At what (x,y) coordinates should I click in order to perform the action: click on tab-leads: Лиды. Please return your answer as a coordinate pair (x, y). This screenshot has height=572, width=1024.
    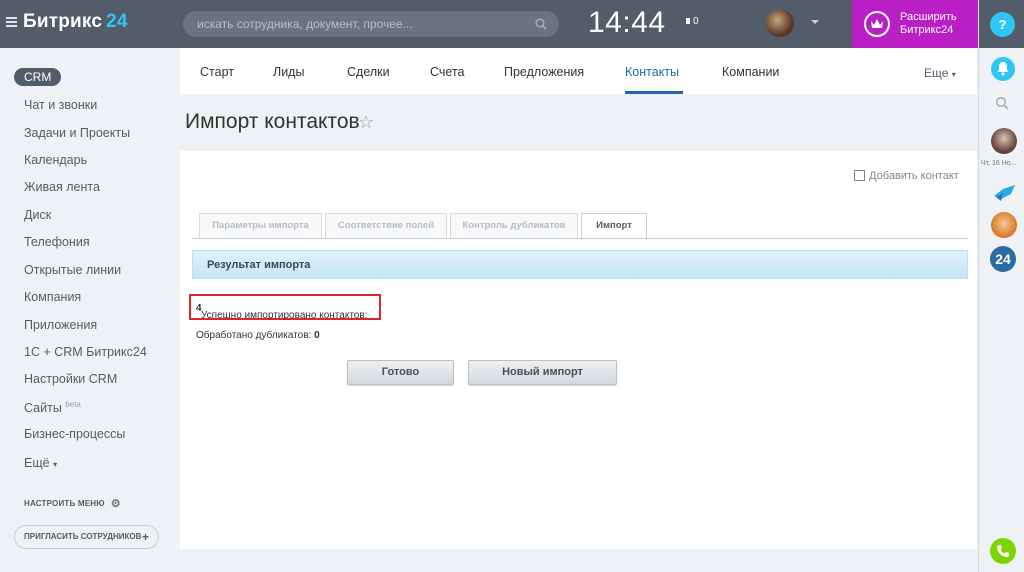
    Looking at the image, I should click on (288, 72).